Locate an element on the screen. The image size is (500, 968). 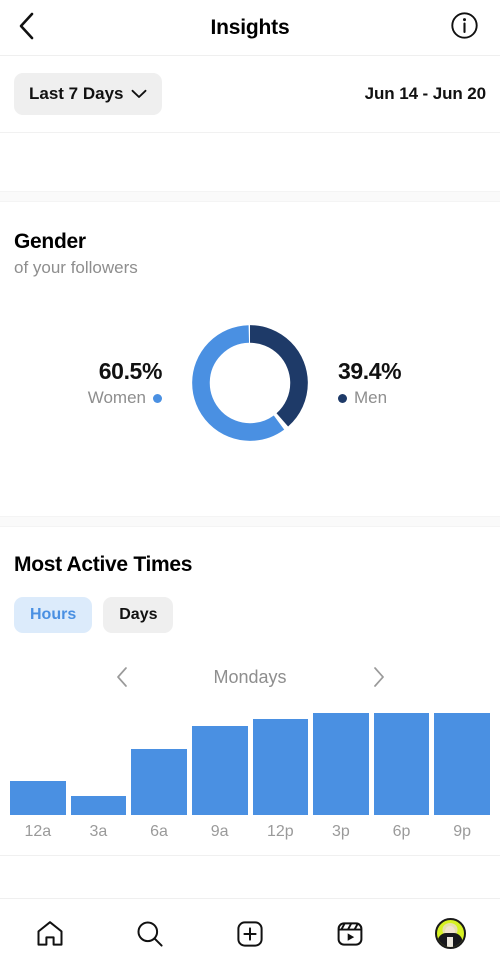
chart-bottom-rule is located at coordinates (250, 855).